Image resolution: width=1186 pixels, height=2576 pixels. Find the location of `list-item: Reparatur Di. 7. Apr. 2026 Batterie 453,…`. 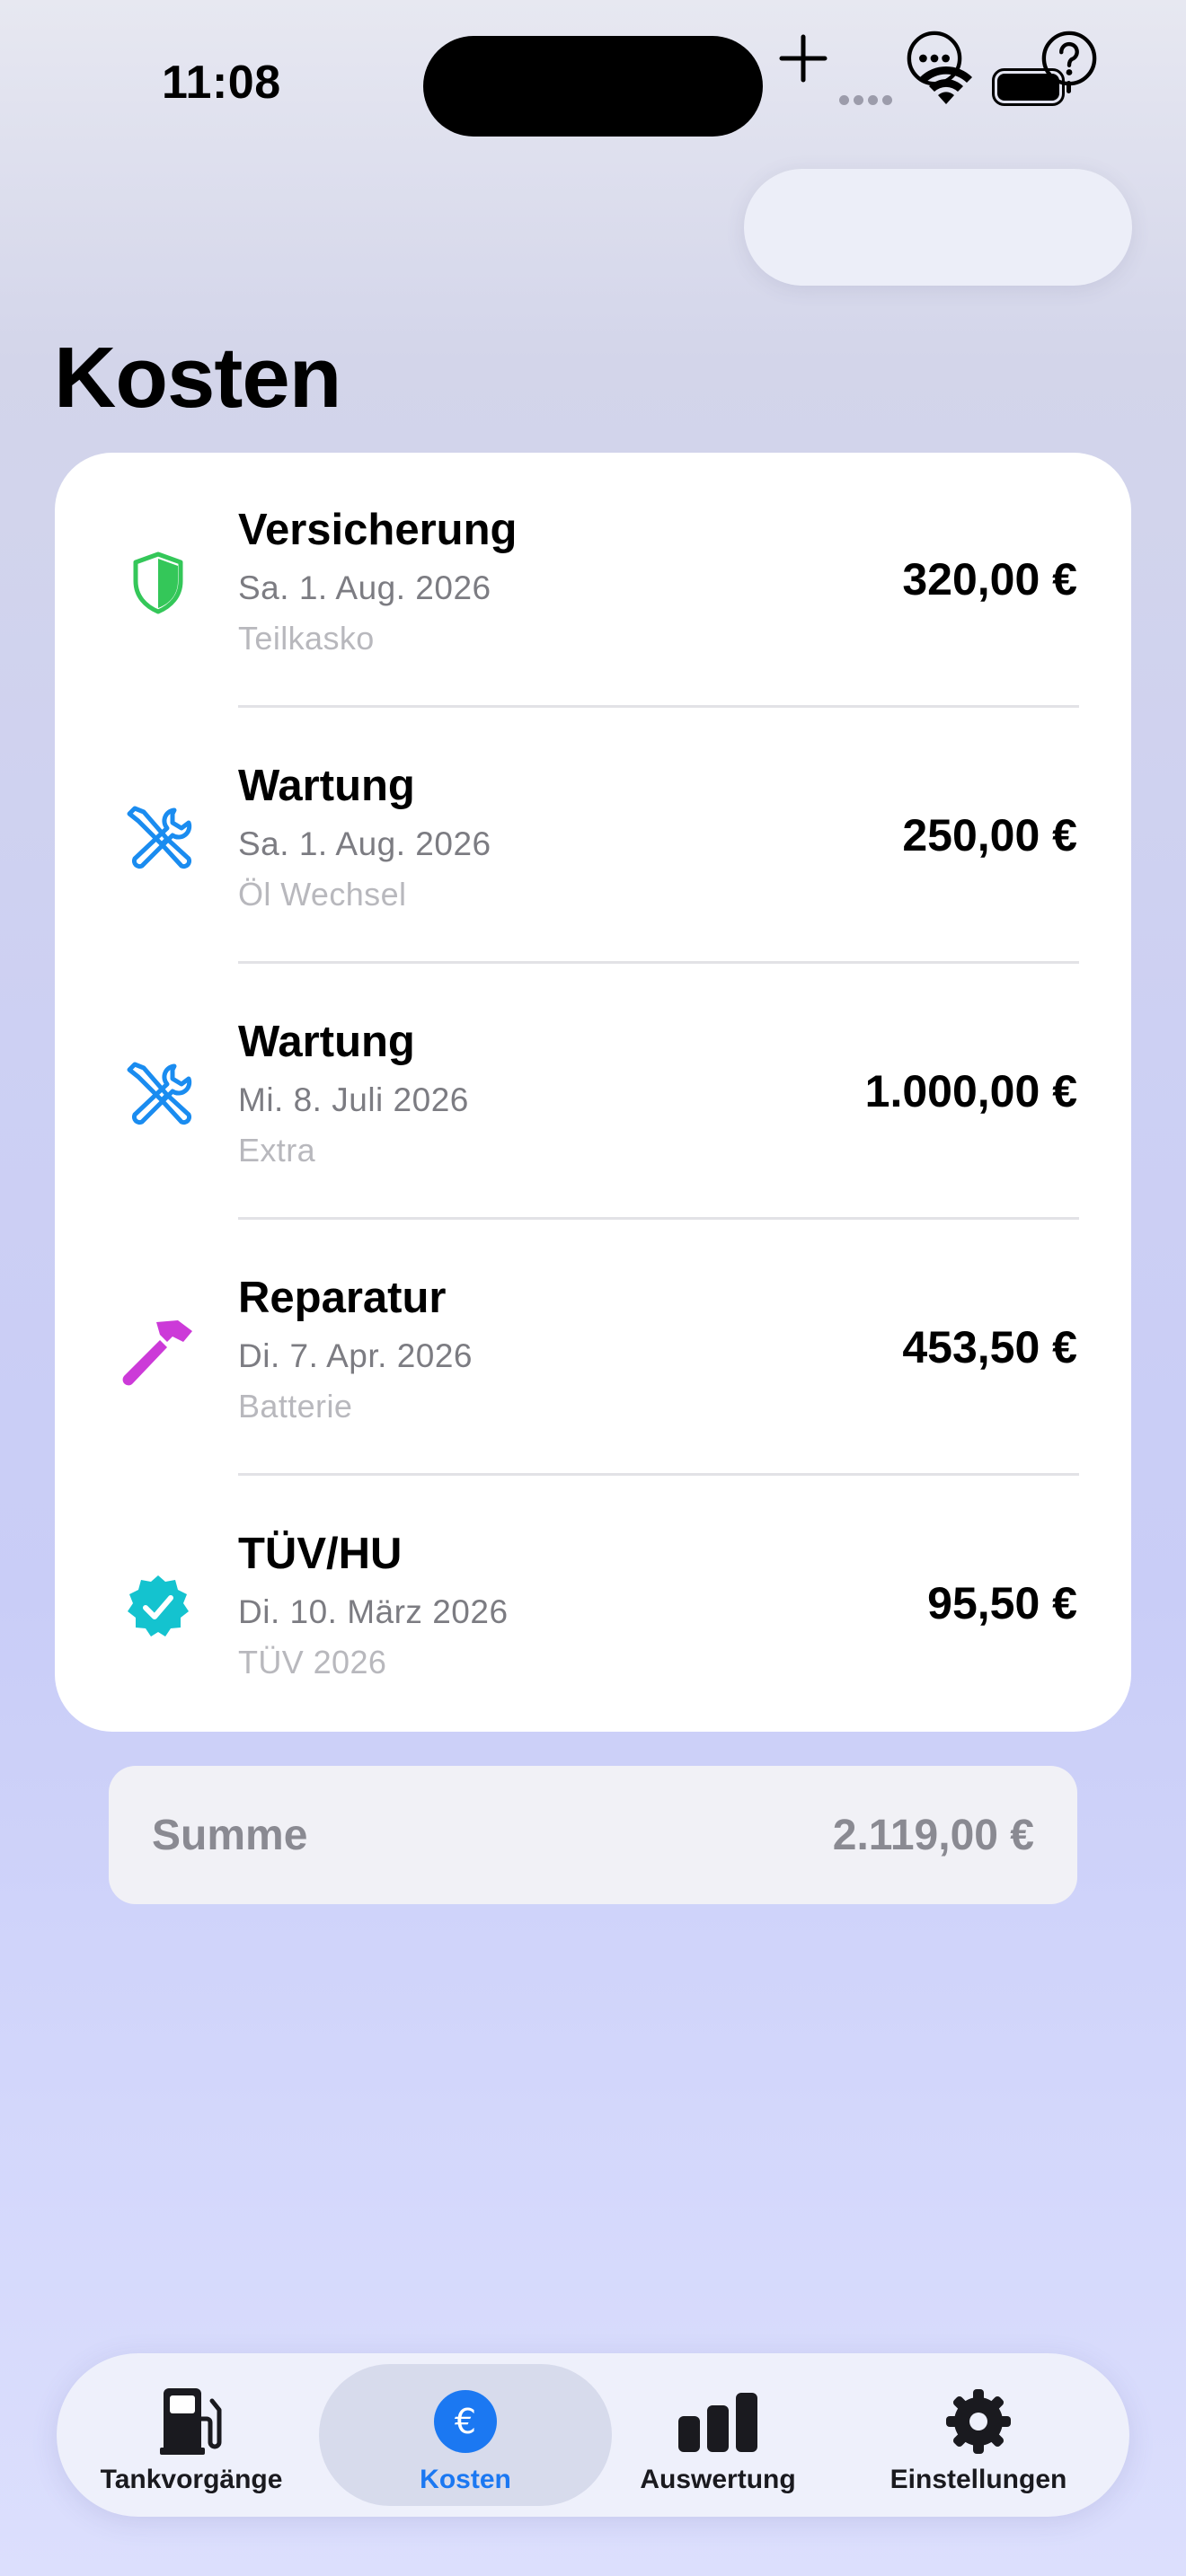

list-item: Reparatur Di. 7. Apr. 2026 Batterie 453,… is located at coordinates (593, 1349).